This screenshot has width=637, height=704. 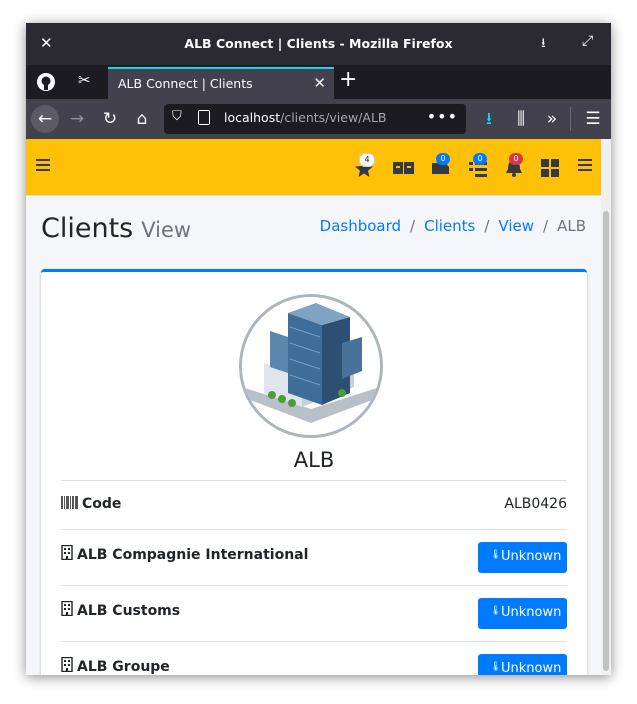 I want to click on cart-badge: 0, so click(x=443, y=159).